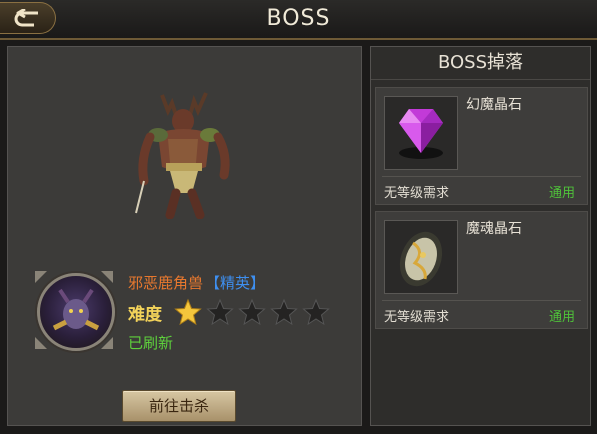 The image size is (597, 434). What do you see at coordinates (481, 270) in the screenshot?
I see `drop-item: 魔魂晶石 无等级需求 通用` at bounding box center [481, 270].